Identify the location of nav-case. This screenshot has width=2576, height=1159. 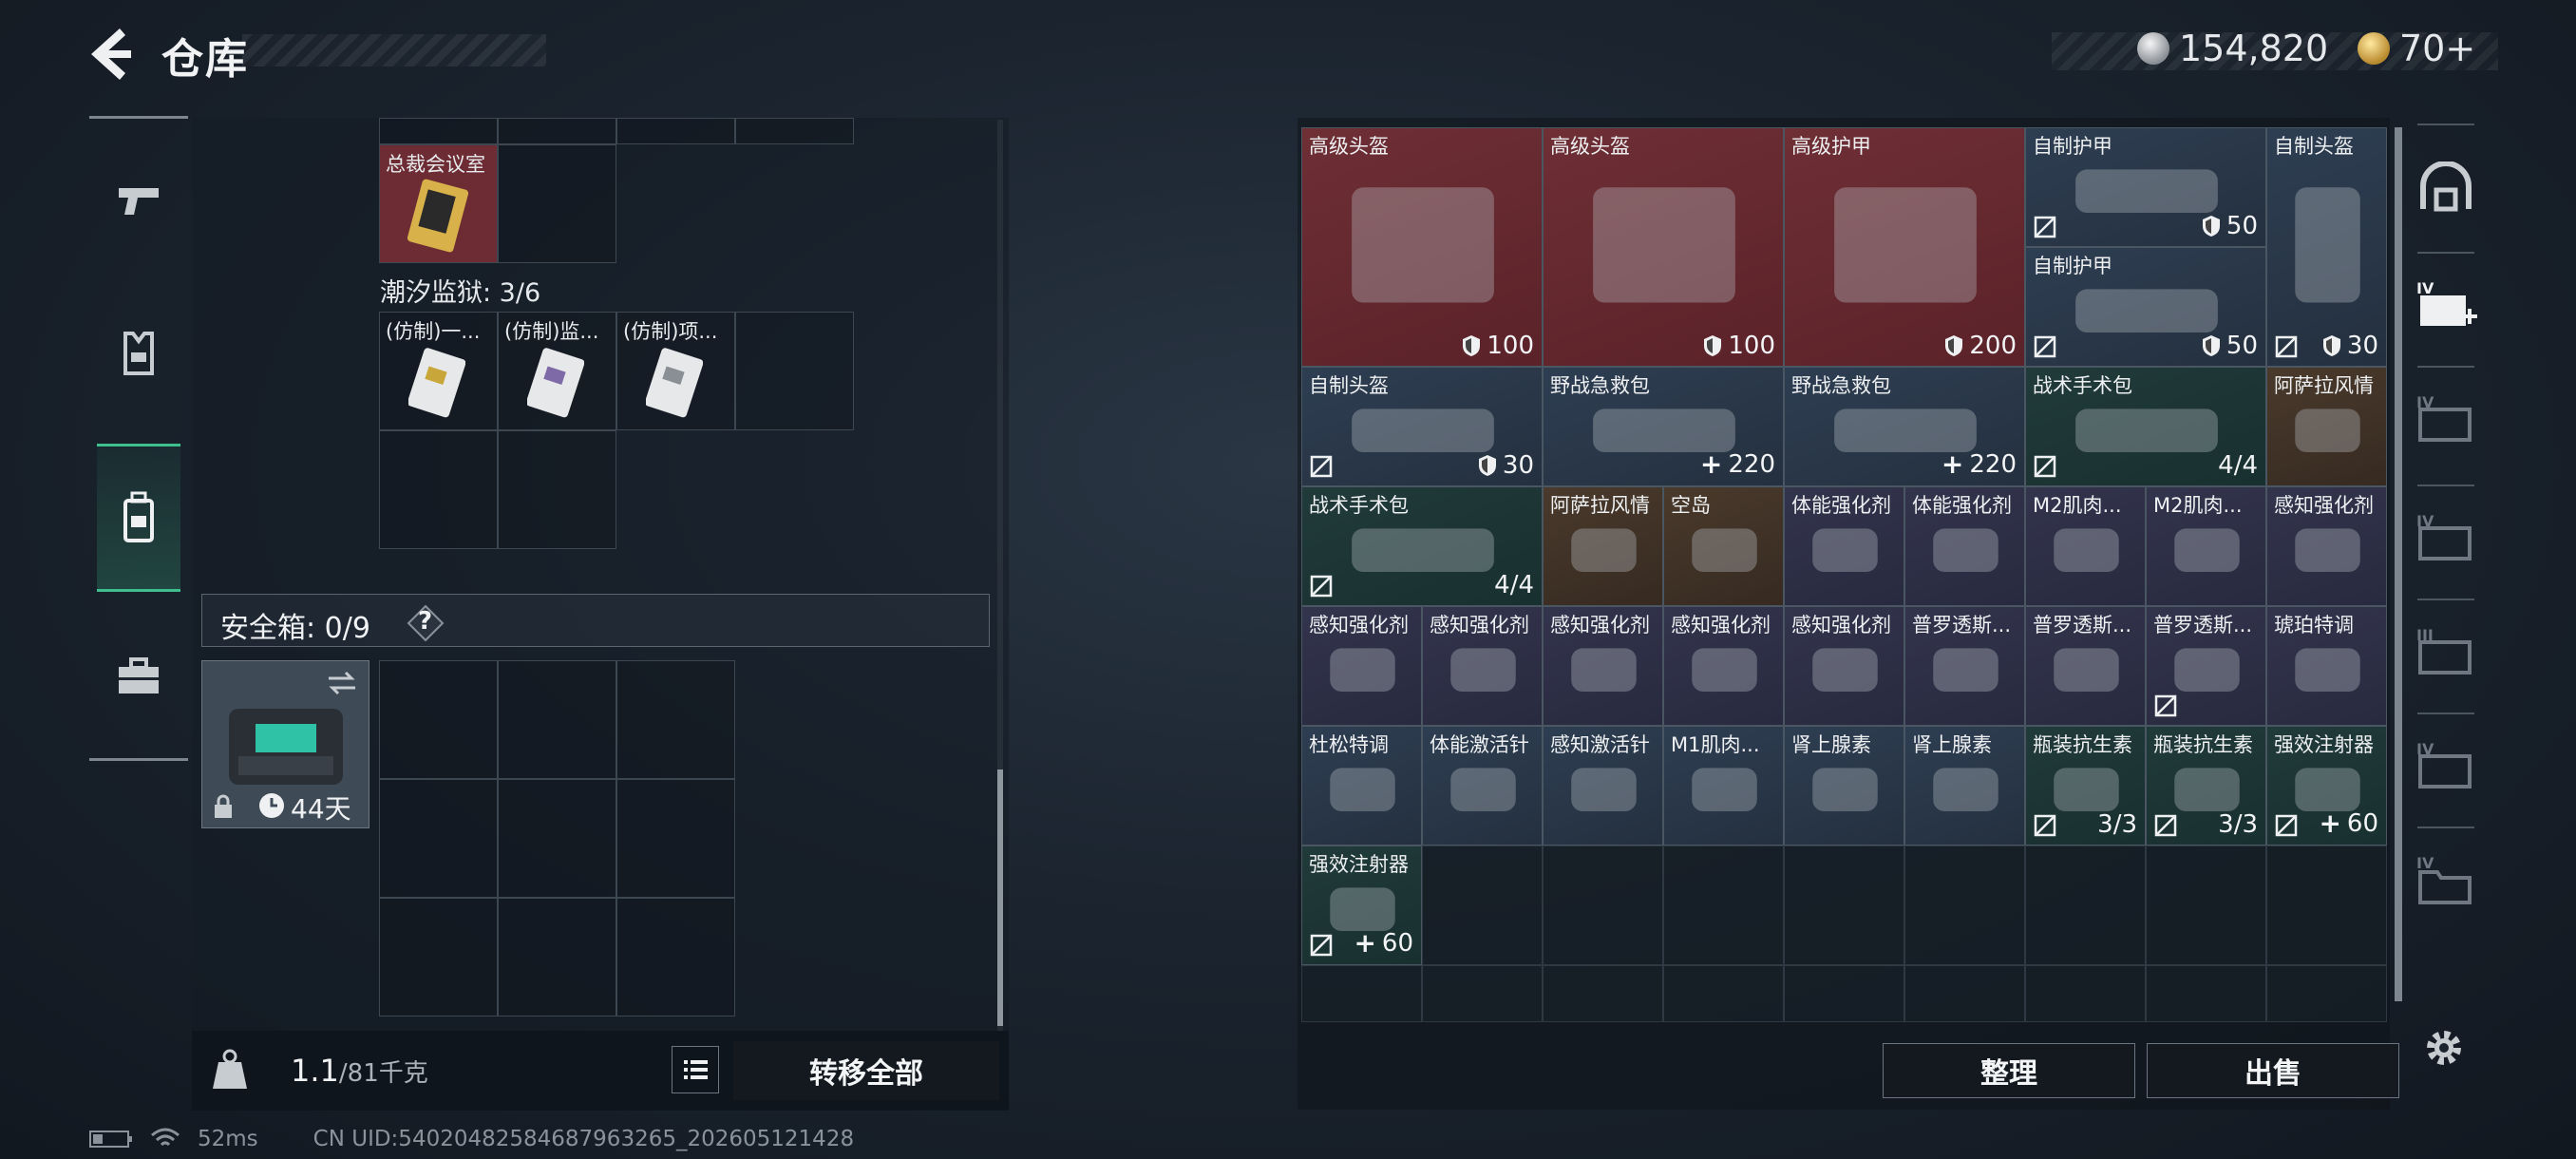
(138, 676).